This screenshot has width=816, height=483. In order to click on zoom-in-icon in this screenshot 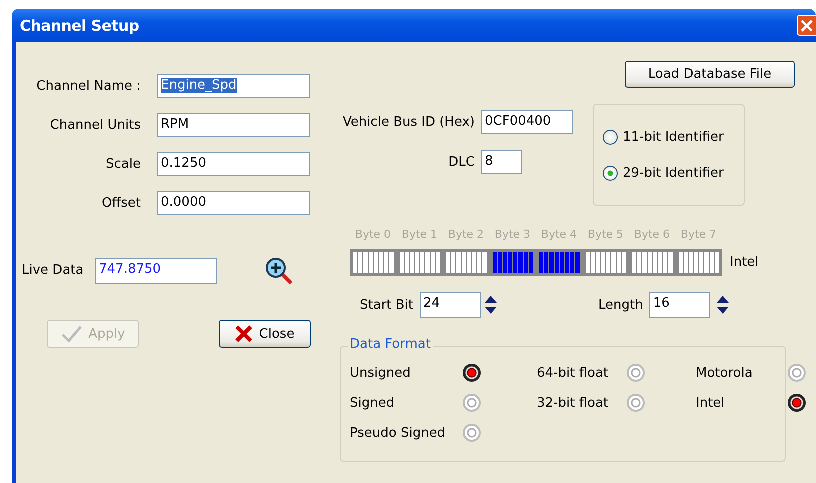, I will do `click(279, 270)`.